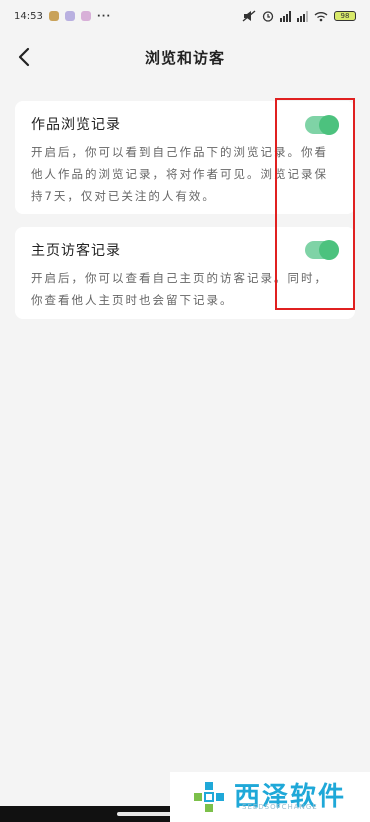 This screenshot has height=822, width=370. Describe the element at coordinates (209, 797) in the screenshot. I see `watermark-logo-icon` at that location.